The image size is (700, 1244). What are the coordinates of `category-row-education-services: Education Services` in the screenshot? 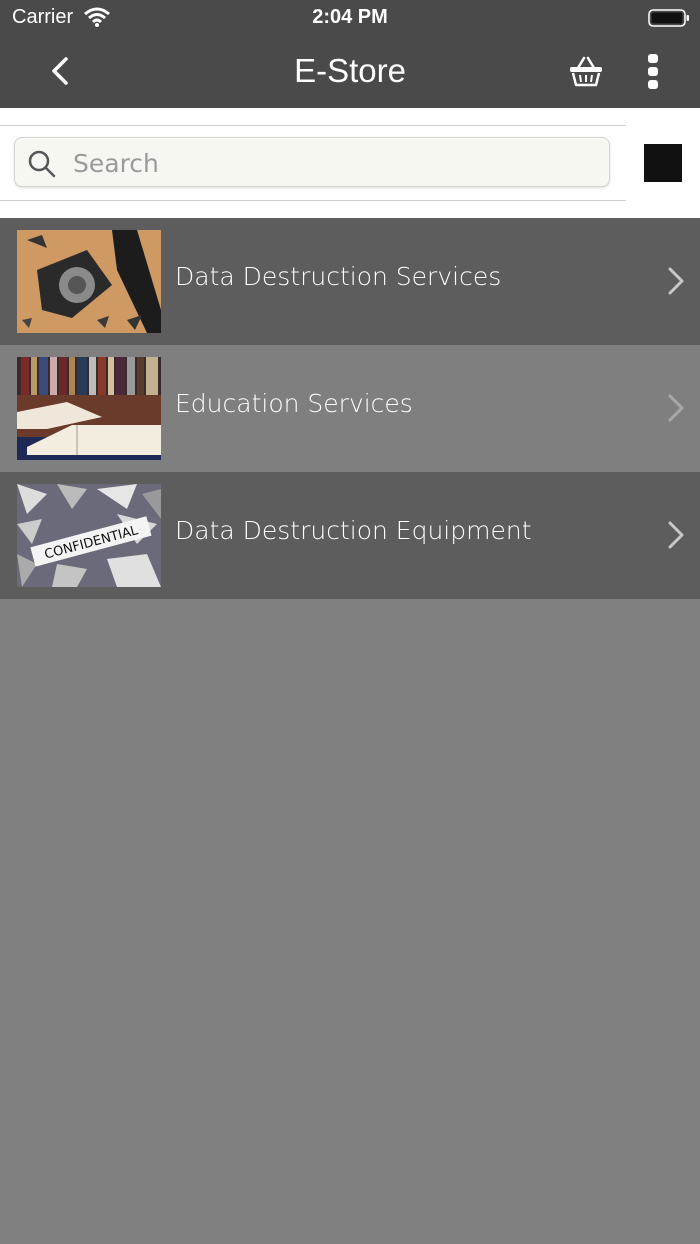 It's located at (350, 408).